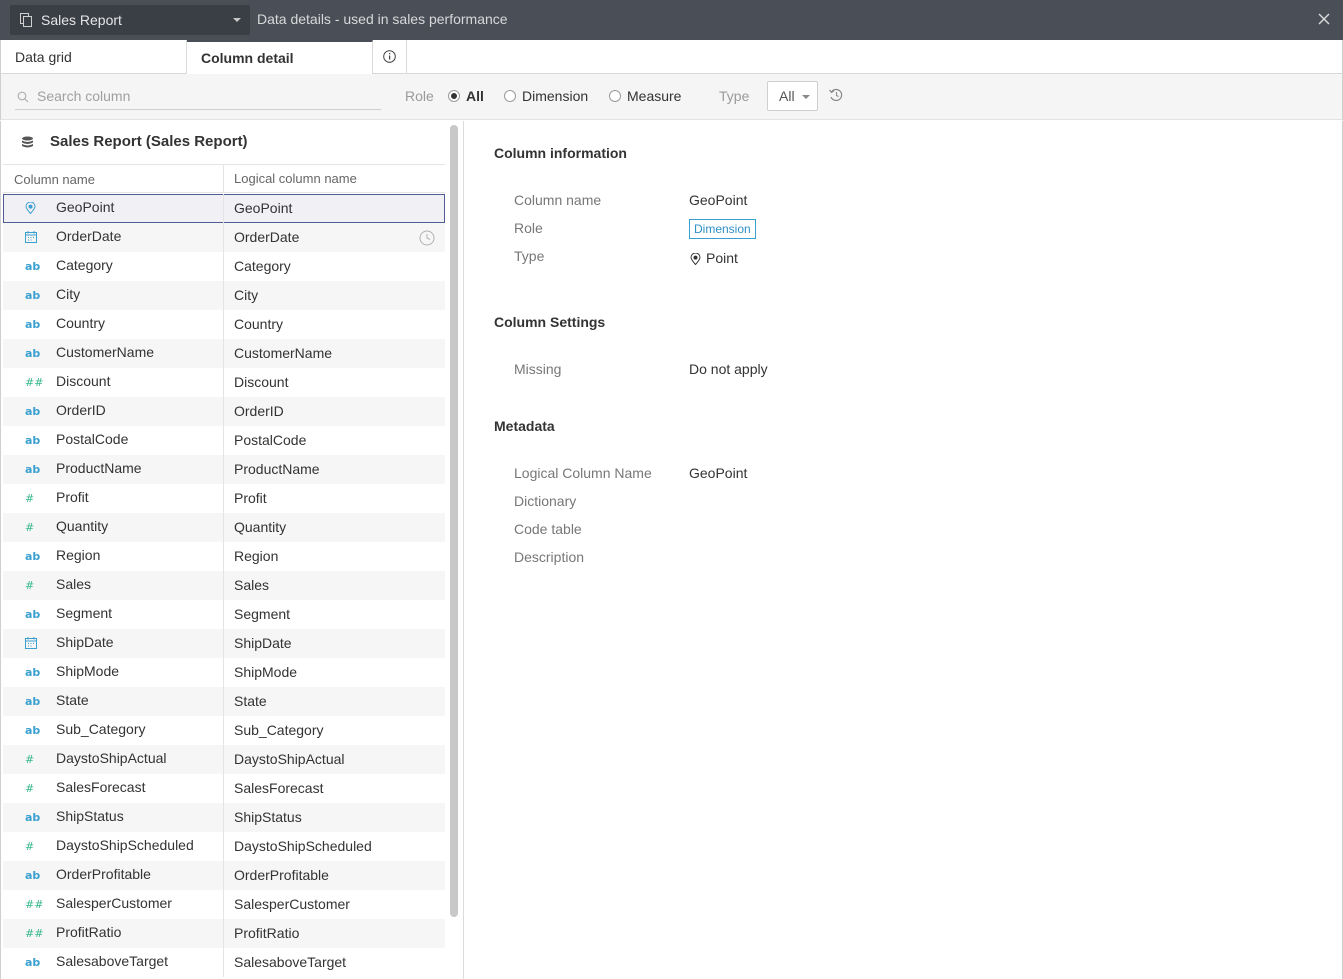  Describe the element at coordinates (54, 179) in the screenshot. I see `column-name-header: Column name` at that location.